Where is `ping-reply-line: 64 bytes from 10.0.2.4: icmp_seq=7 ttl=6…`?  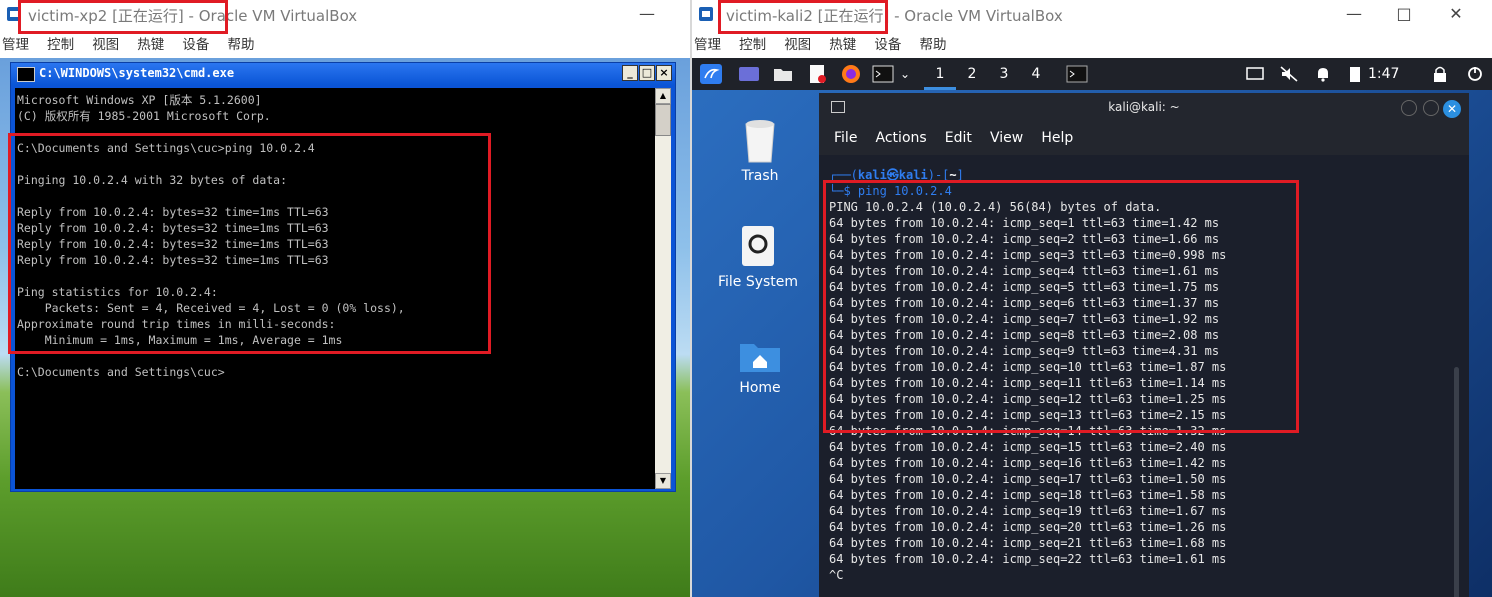 ping-reply-line: 64 bytes from 10.0.2.4: icmp_seq=7 ttl=6… is located at coordinates (1024, 319).